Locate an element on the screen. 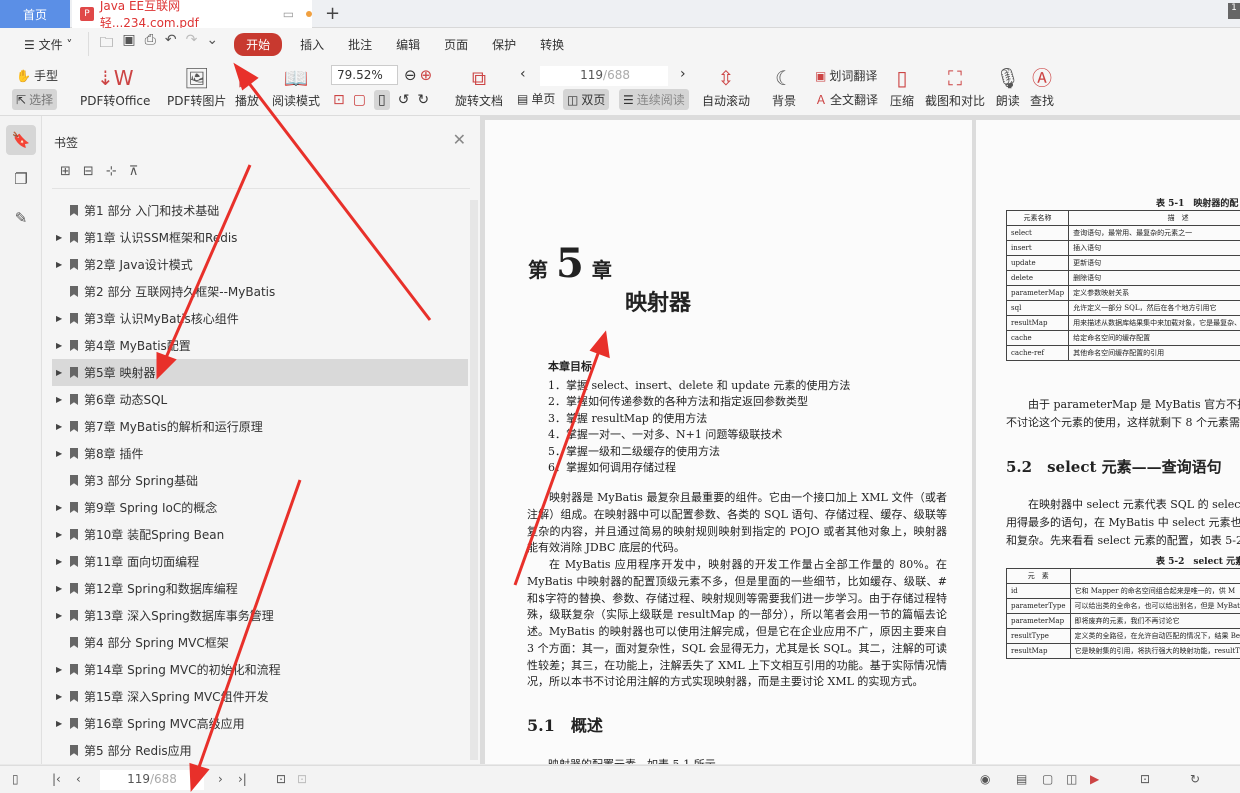  more-icon: ⌄ is located at coordinates (212, 44).